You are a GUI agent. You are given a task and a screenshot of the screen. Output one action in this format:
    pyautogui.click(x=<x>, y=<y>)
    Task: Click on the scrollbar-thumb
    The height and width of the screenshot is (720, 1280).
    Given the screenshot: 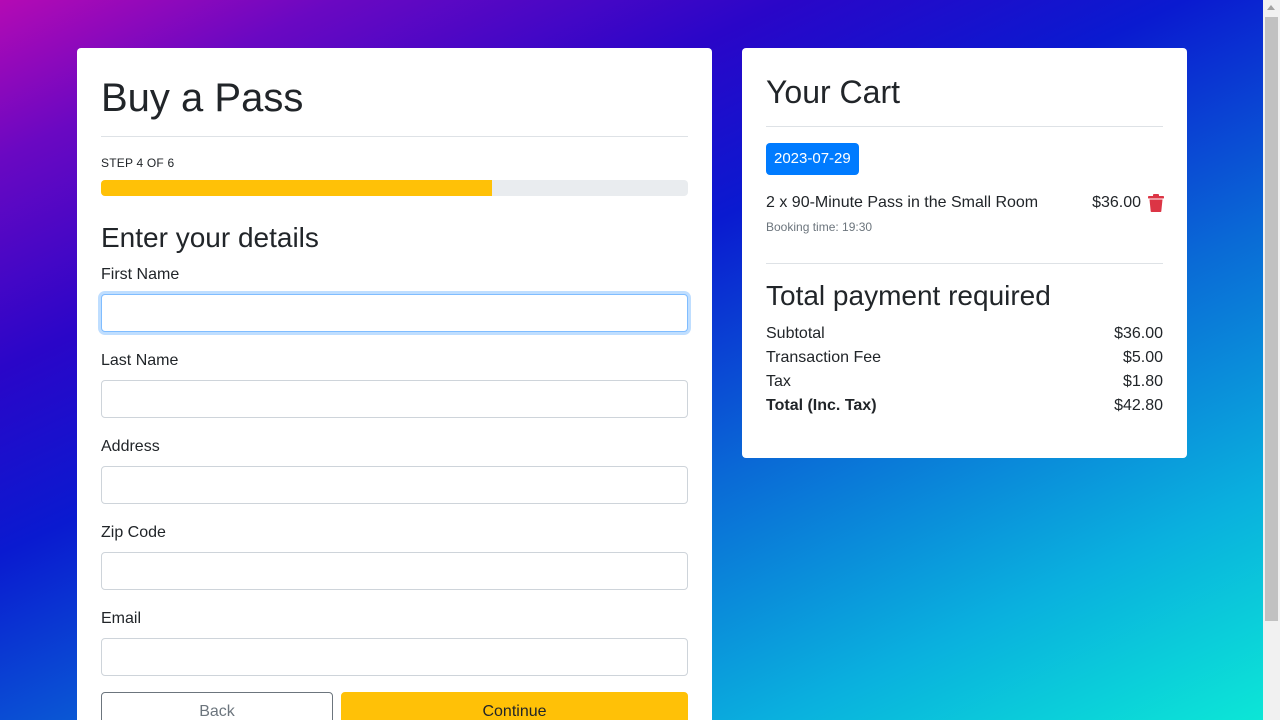 What is the action you would take?
    pyautogui.click(x=1271, y=319)
    